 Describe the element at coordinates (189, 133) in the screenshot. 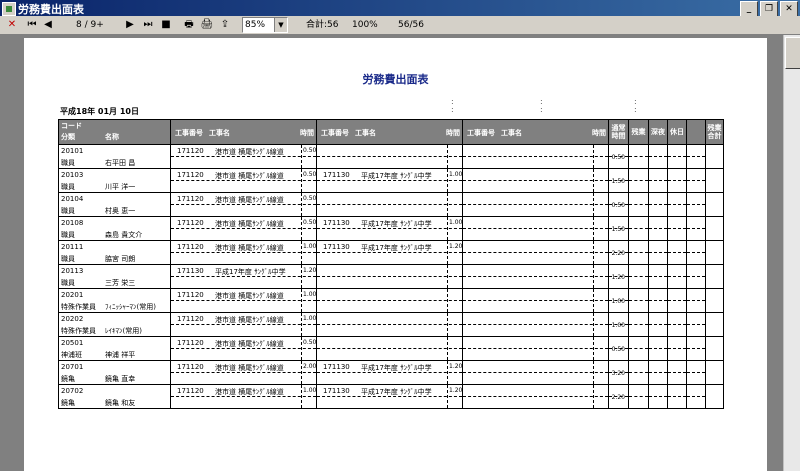

I see `header-job-no: 工事番号` at that location.